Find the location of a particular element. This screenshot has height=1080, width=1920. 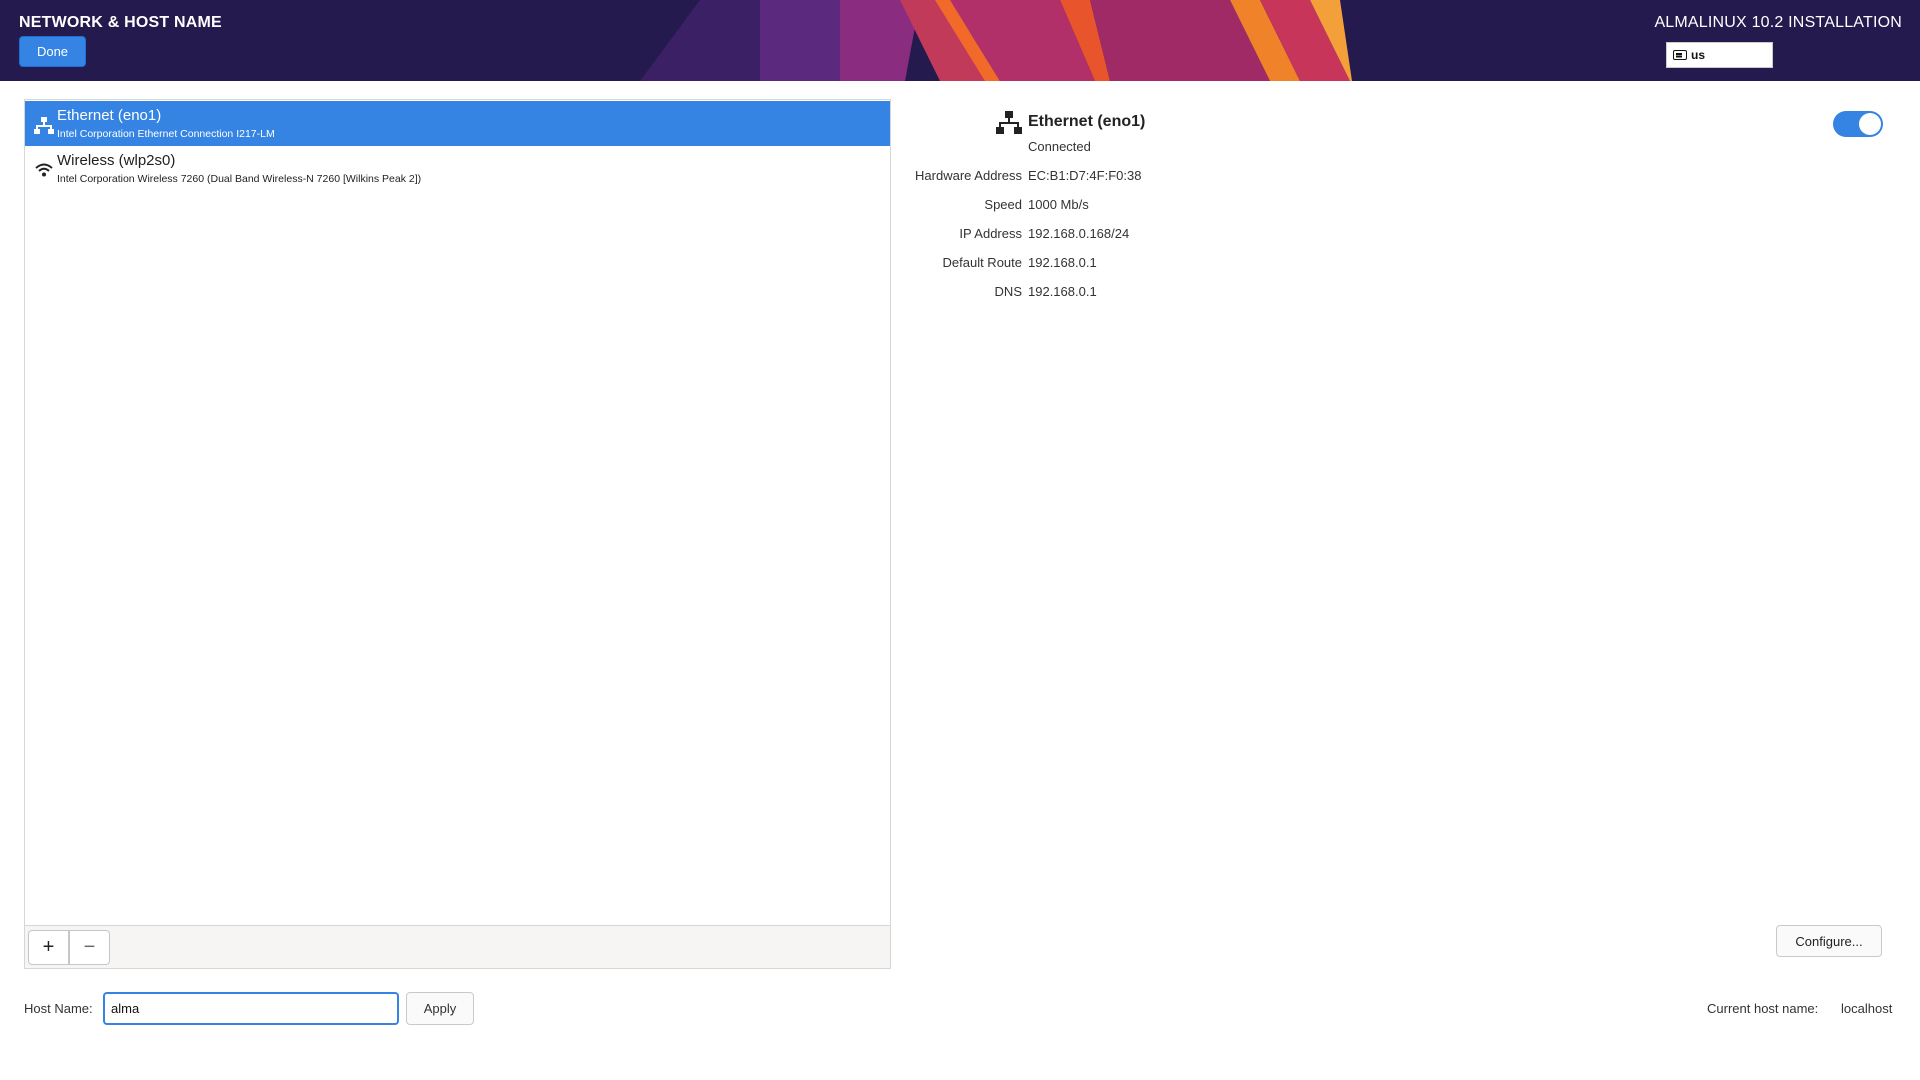

hardware-address-value: EC:B1:D7:4F:F0:38 is located at coordinates (1085, 175).